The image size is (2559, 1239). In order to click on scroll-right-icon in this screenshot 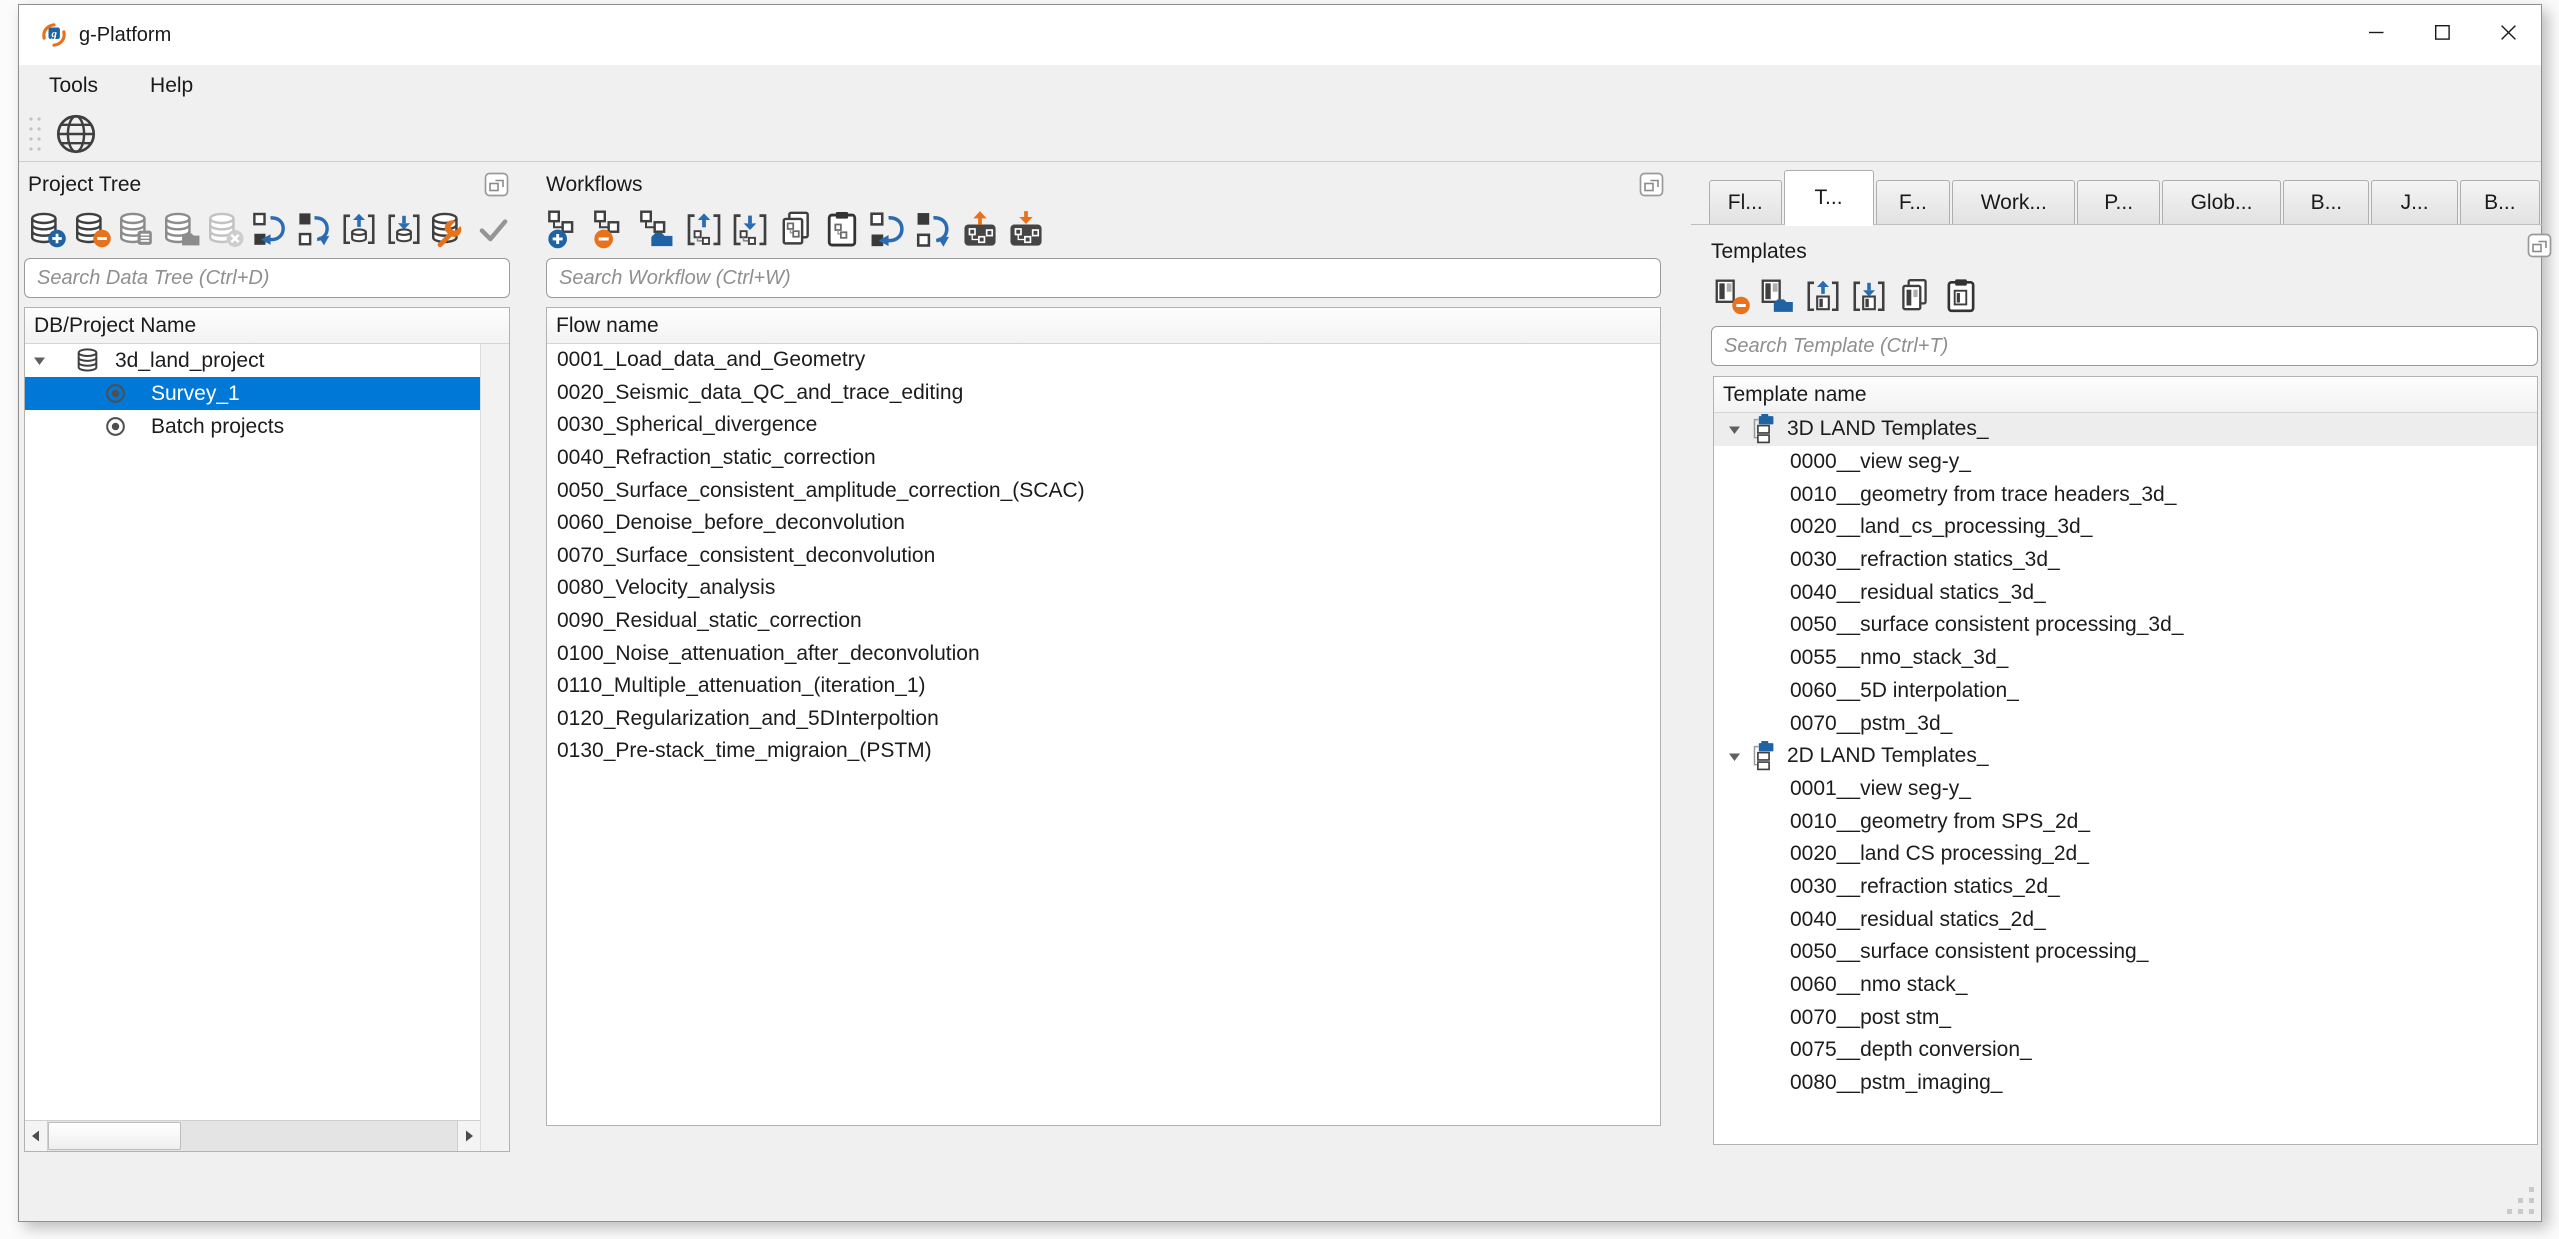, I will do `click(468, 1136)`.